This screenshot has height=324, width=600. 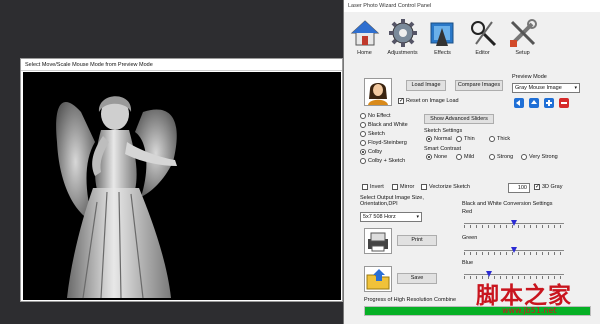 I want to click on effect-label: Colby + Sketch, so click(x=387, y=161).